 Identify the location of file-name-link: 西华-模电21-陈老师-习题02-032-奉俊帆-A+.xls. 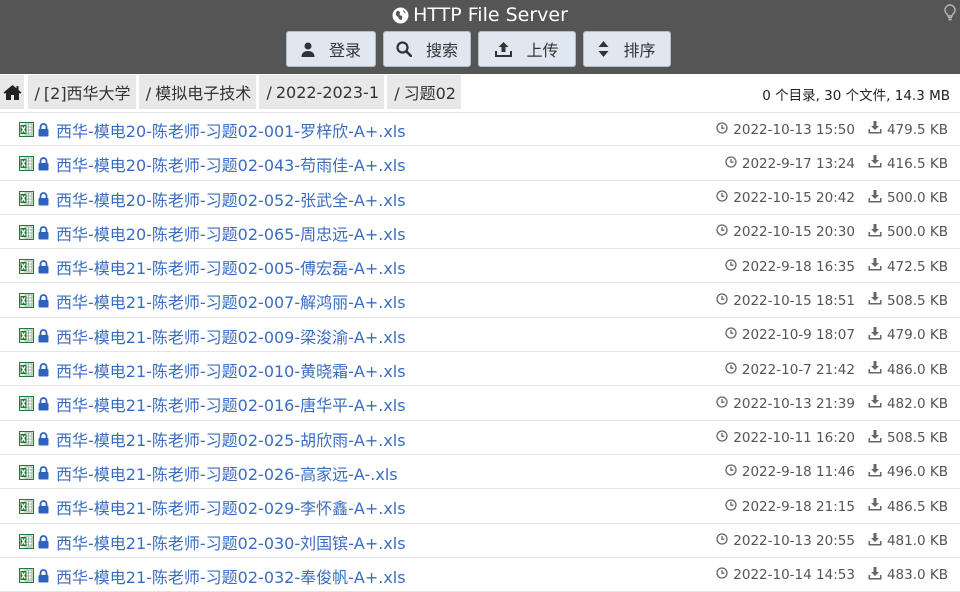
(231, 576).